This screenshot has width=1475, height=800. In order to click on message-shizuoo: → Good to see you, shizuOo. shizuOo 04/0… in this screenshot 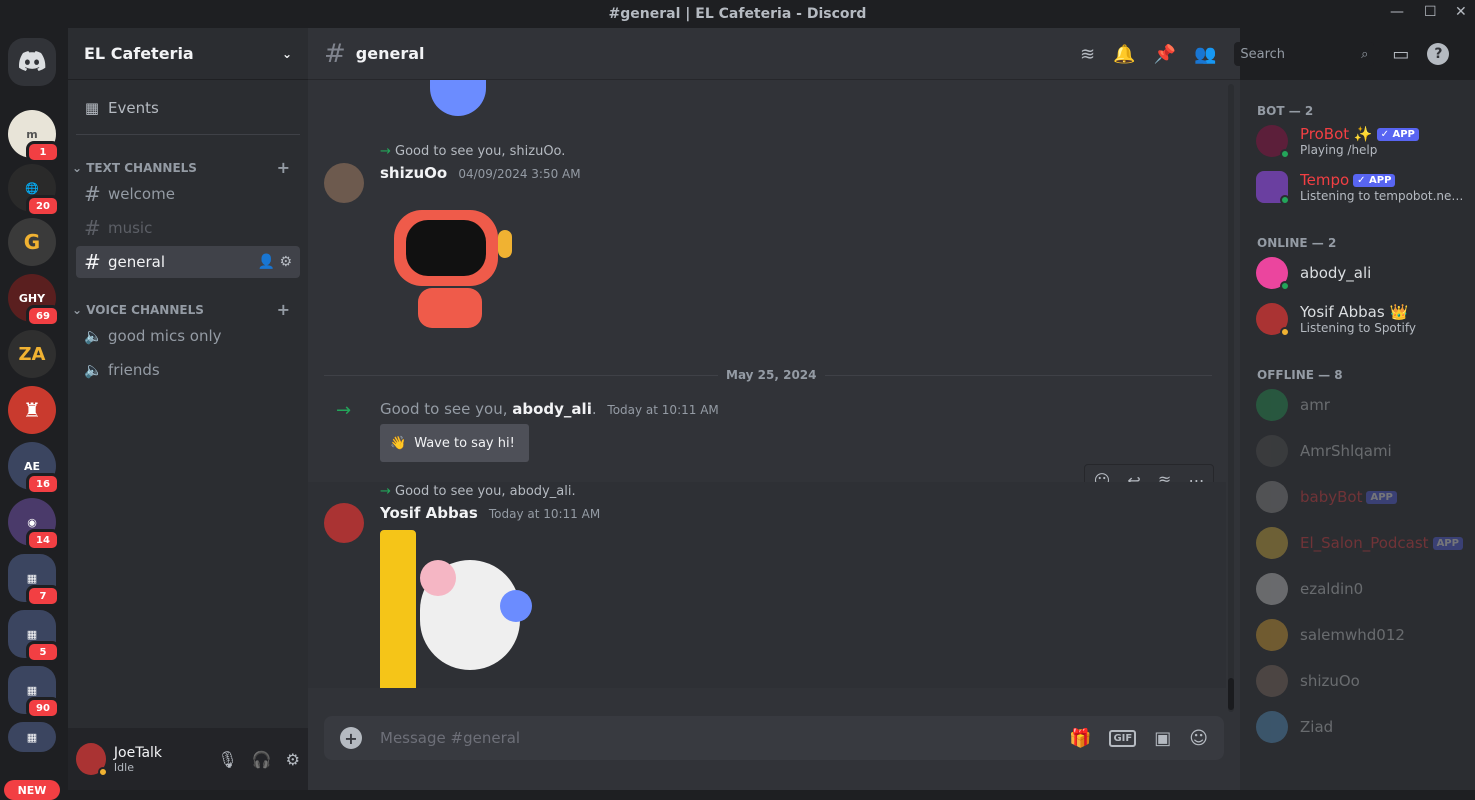, I will do `click(452, 236)`.